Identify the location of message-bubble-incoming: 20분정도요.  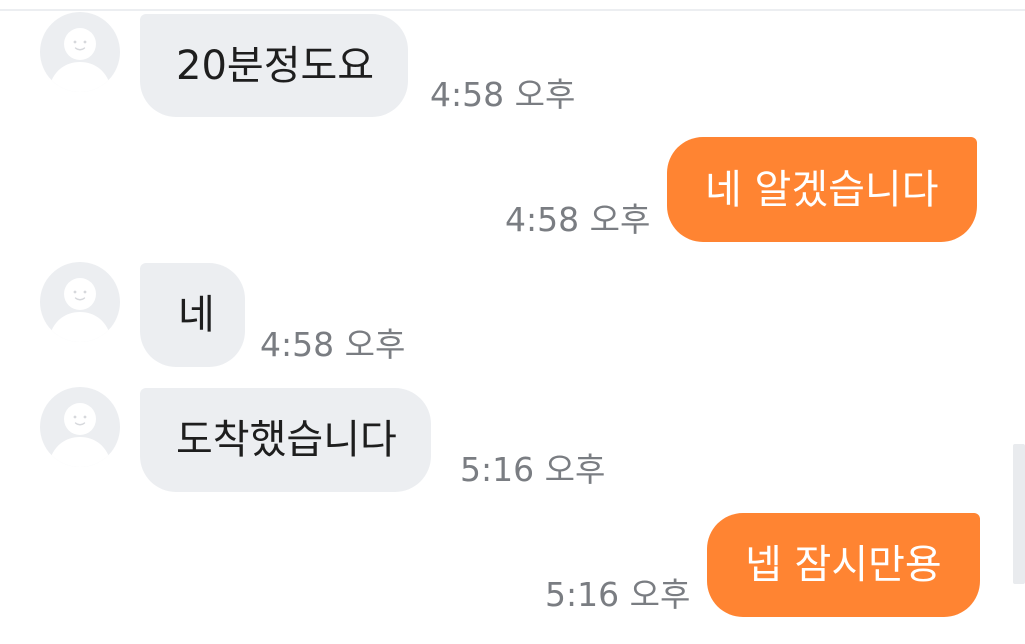
(274, 65).